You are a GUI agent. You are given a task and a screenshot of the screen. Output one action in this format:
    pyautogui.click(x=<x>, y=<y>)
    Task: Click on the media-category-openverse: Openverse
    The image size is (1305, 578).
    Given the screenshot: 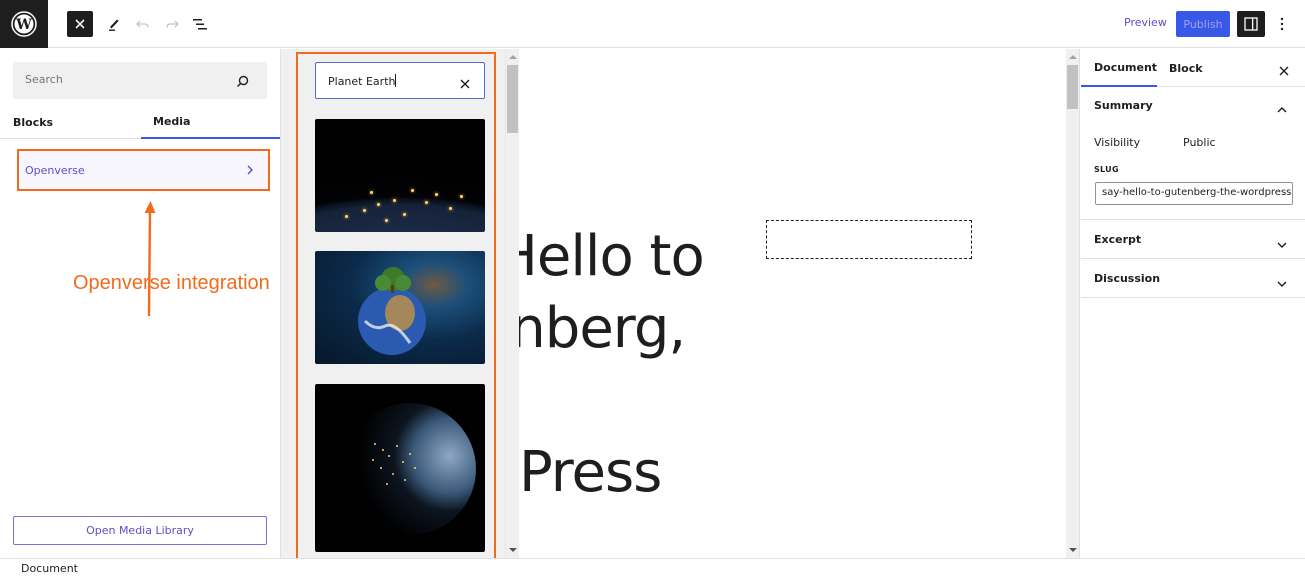 What is the action you would take?
    pyautogui.click(x=143, y=170)
    